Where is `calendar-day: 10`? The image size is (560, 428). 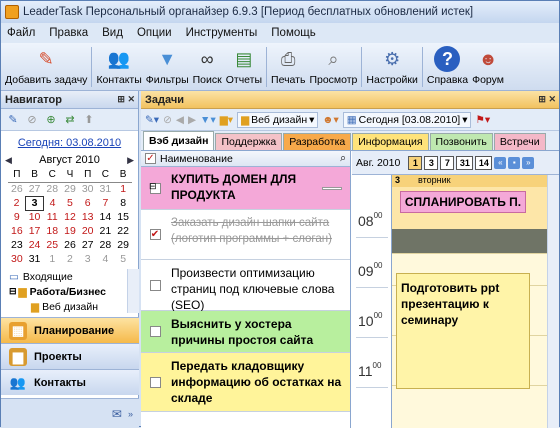
calendar-day: 10 is located at coordinates (35, 217).